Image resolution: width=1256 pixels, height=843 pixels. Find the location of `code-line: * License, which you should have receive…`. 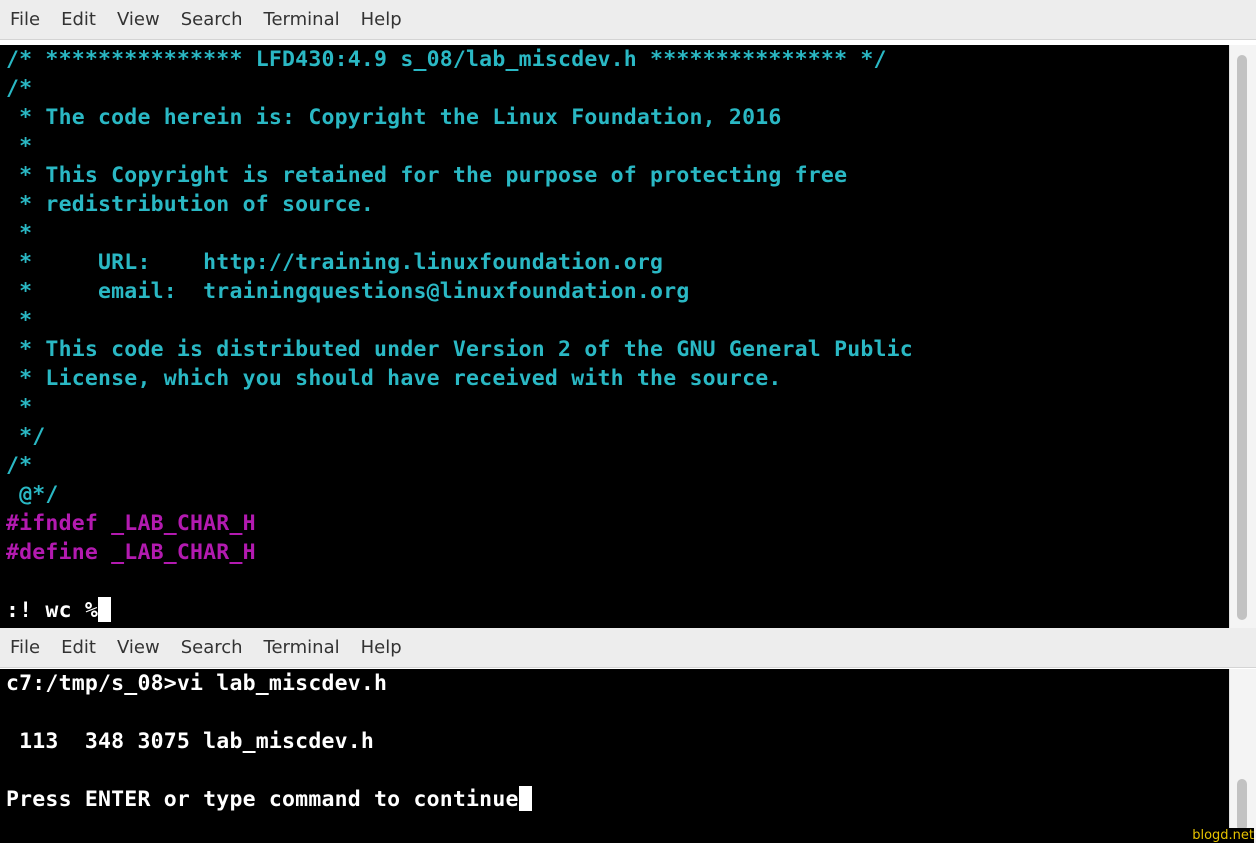

code-line: * License, which you should have receive… is located at coordinates (394, 378).